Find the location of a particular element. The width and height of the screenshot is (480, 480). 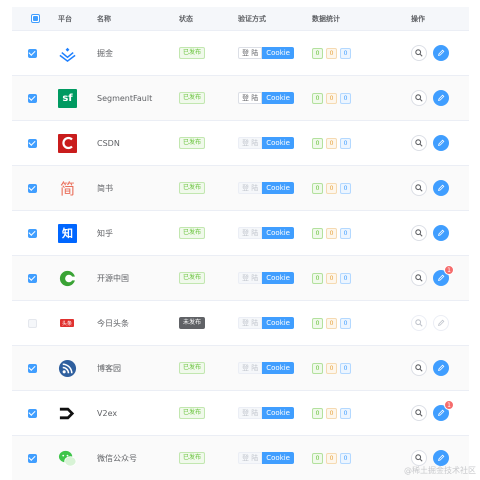

header-checkbox-cell is located at coordinates (32, 18).